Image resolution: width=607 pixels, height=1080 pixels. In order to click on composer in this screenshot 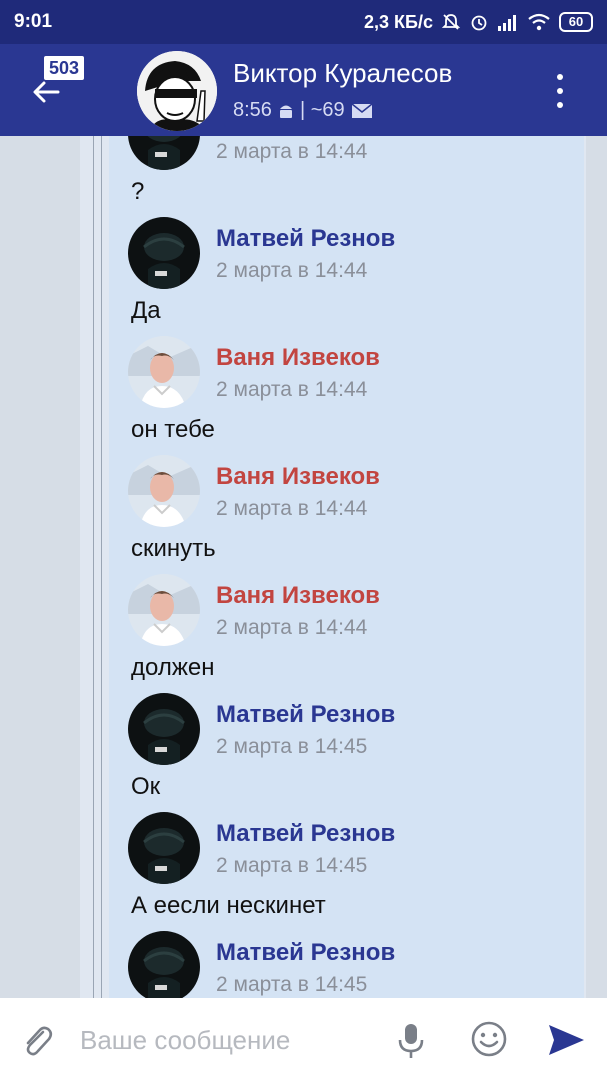, I will do `click(303, 1039)`.